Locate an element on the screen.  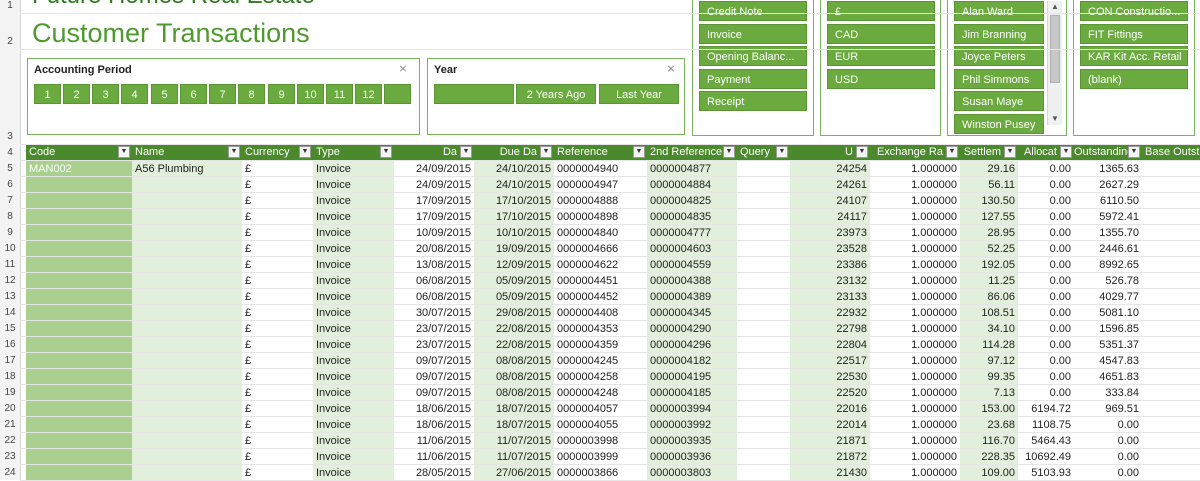
cell-settle: 109.00 is located at coordinates (989, 473).